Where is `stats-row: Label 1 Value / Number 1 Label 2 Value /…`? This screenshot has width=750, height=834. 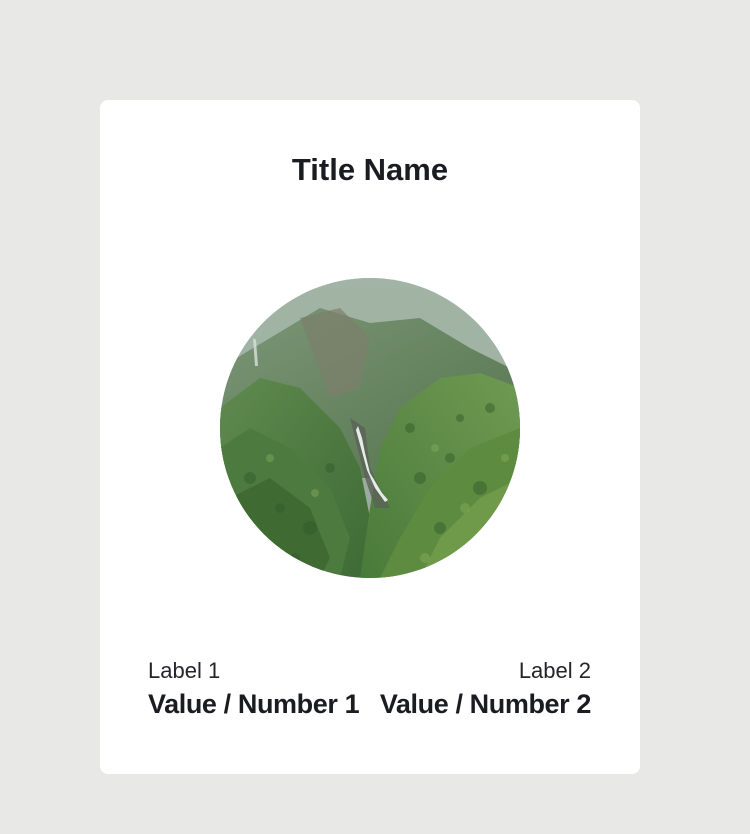 stats-row: Label 1 Value / Number 1 Label 2 Value /… is located at coordinates (369, 689).